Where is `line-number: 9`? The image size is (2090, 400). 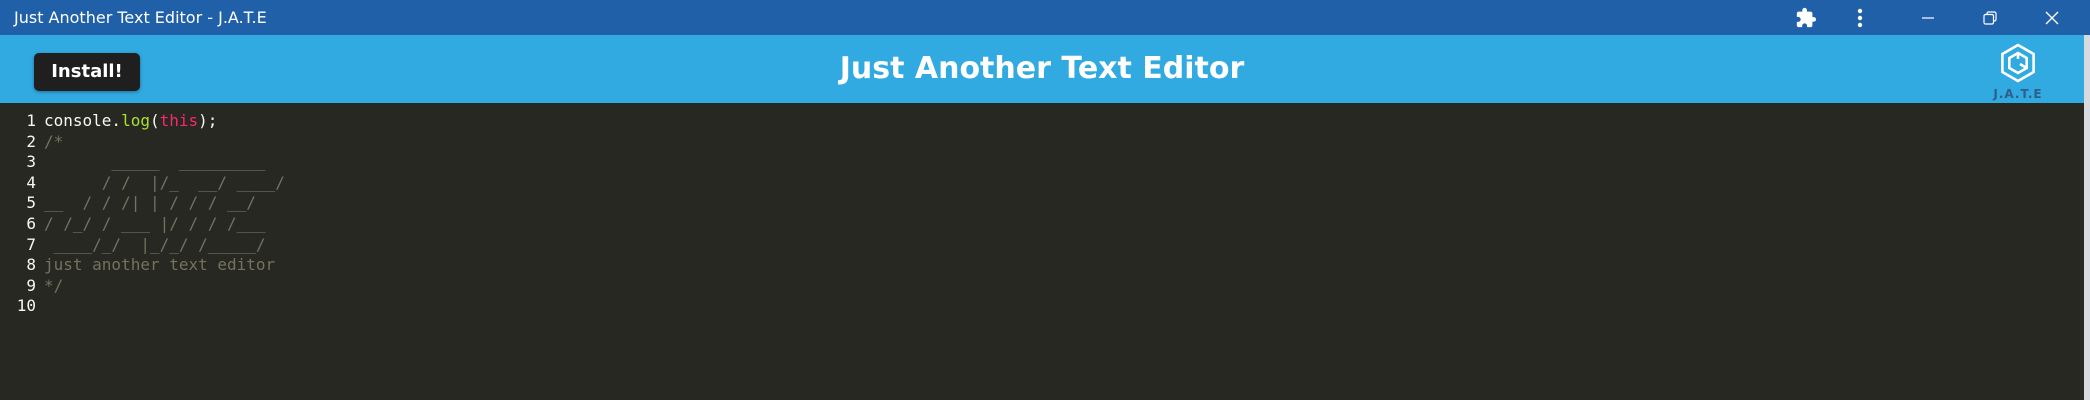
line-number: 9 is located at coordinates (31, 285).